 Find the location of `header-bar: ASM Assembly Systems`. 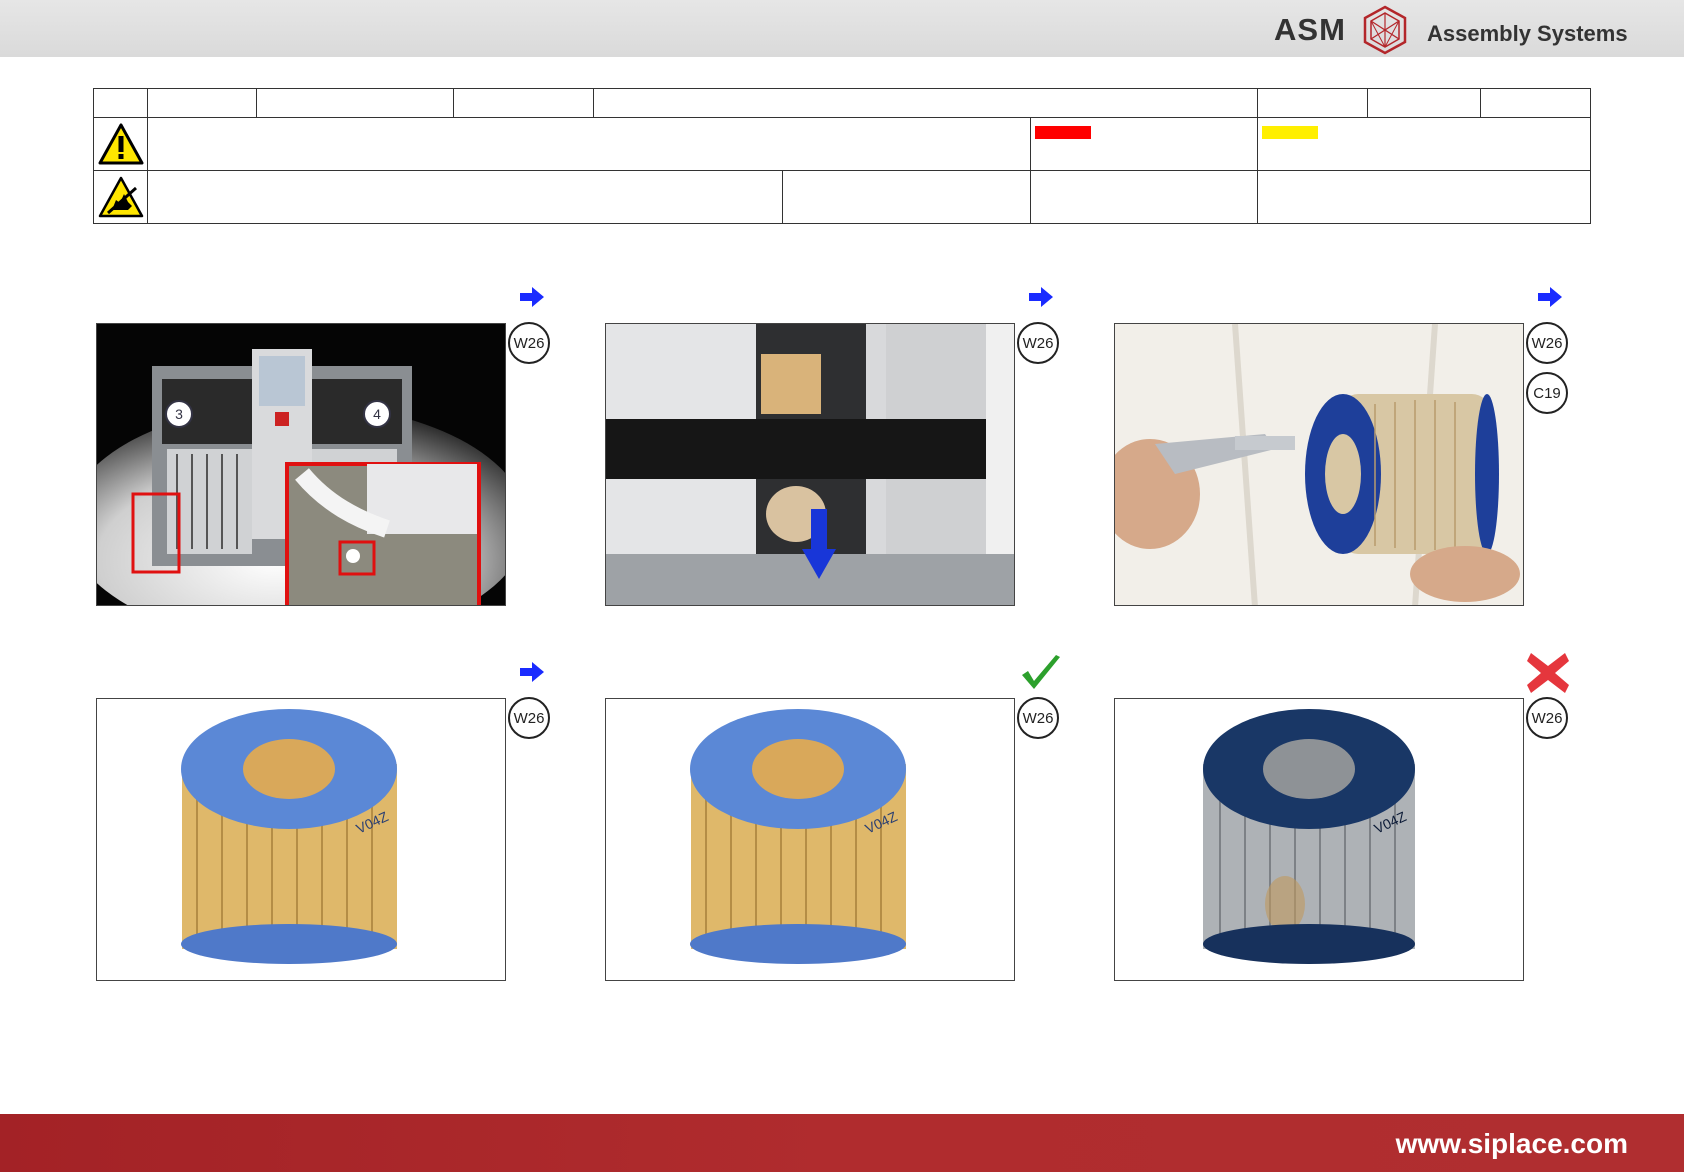

header-bar: ASM Assembly Systems is located at coordinates (842, 28).